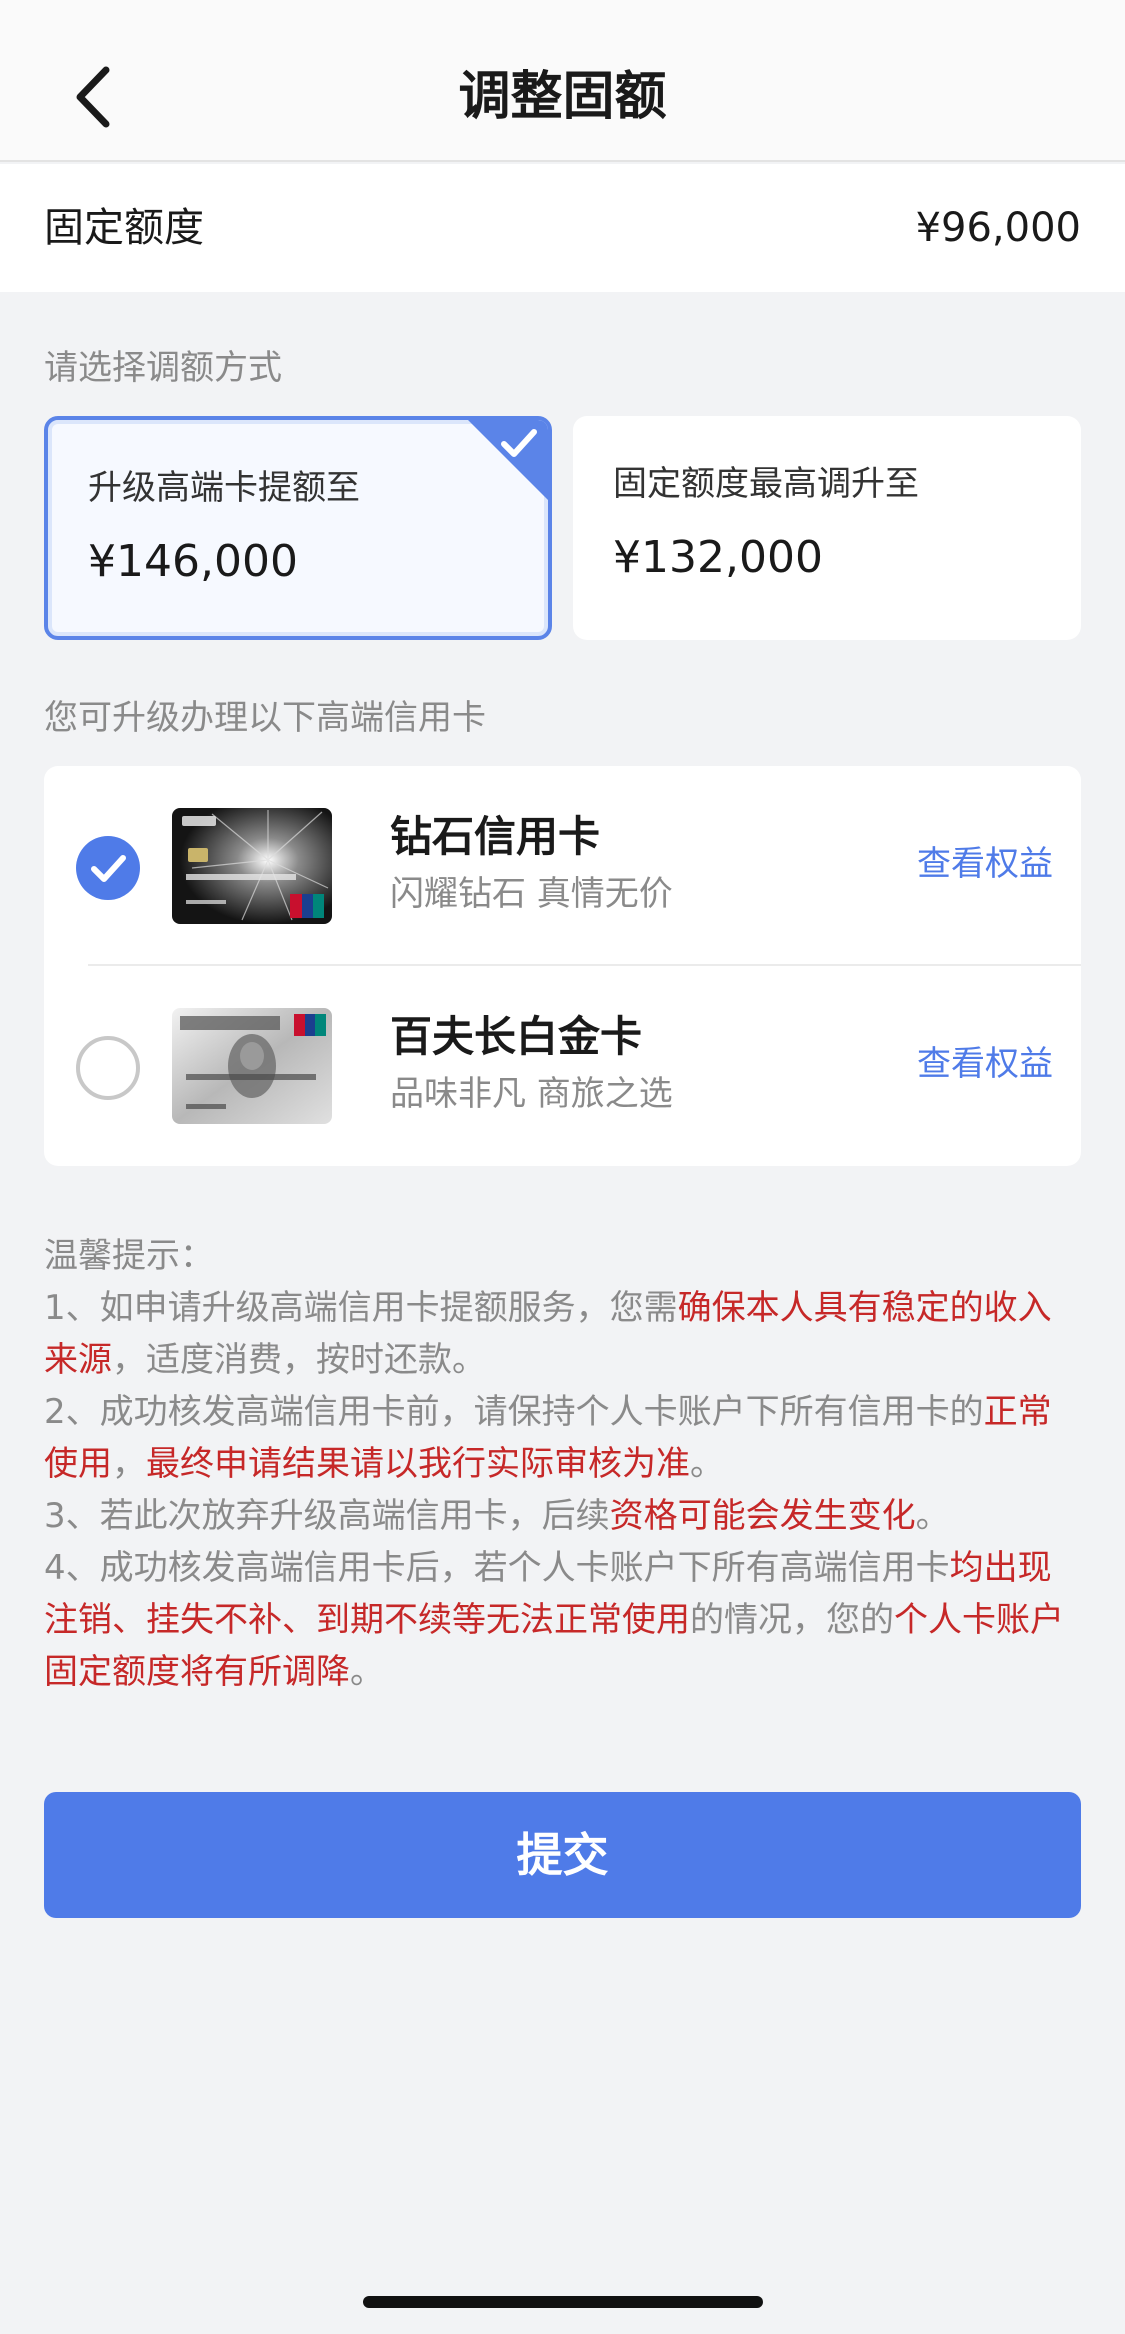 The width and height of the screenshot is (1125, 2334). I want to click on option-fixed-raise: 固定额度最高调升至 ¥132,000, so click(827, 528).